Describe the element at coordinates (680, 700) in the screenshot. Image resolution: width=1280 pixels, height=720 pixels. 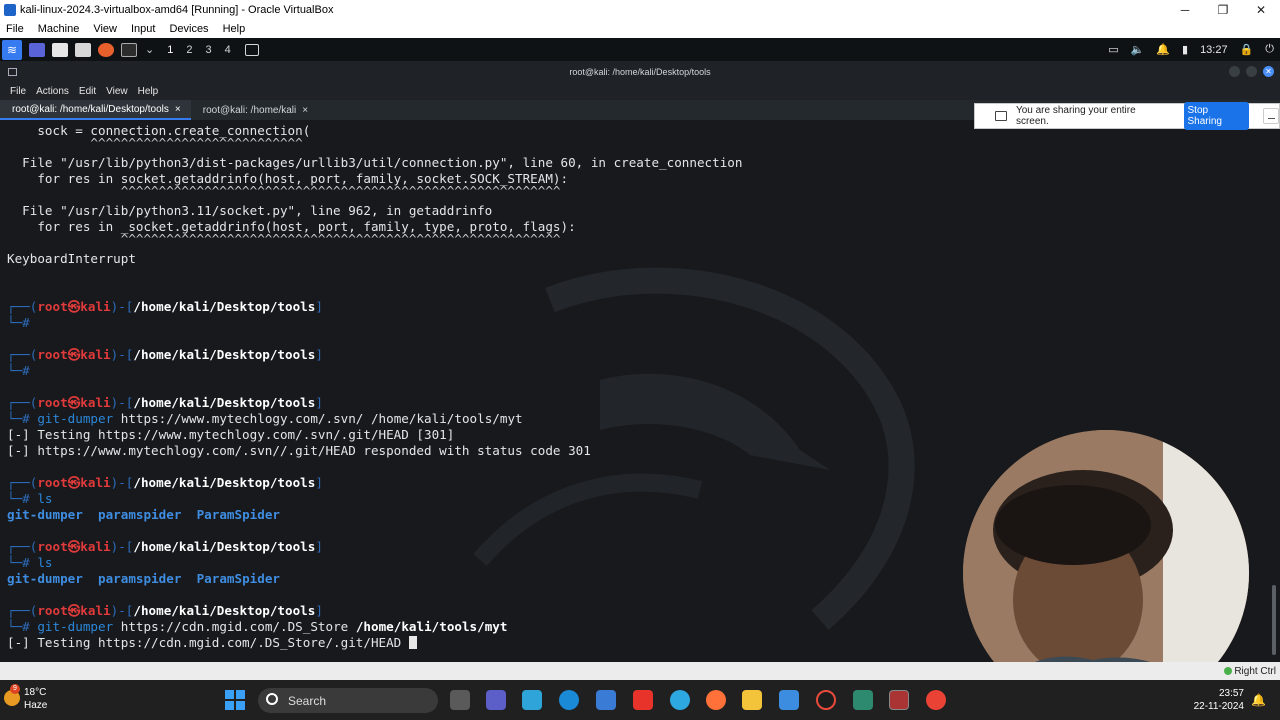
I see `chrome-canary-icon` at that location.